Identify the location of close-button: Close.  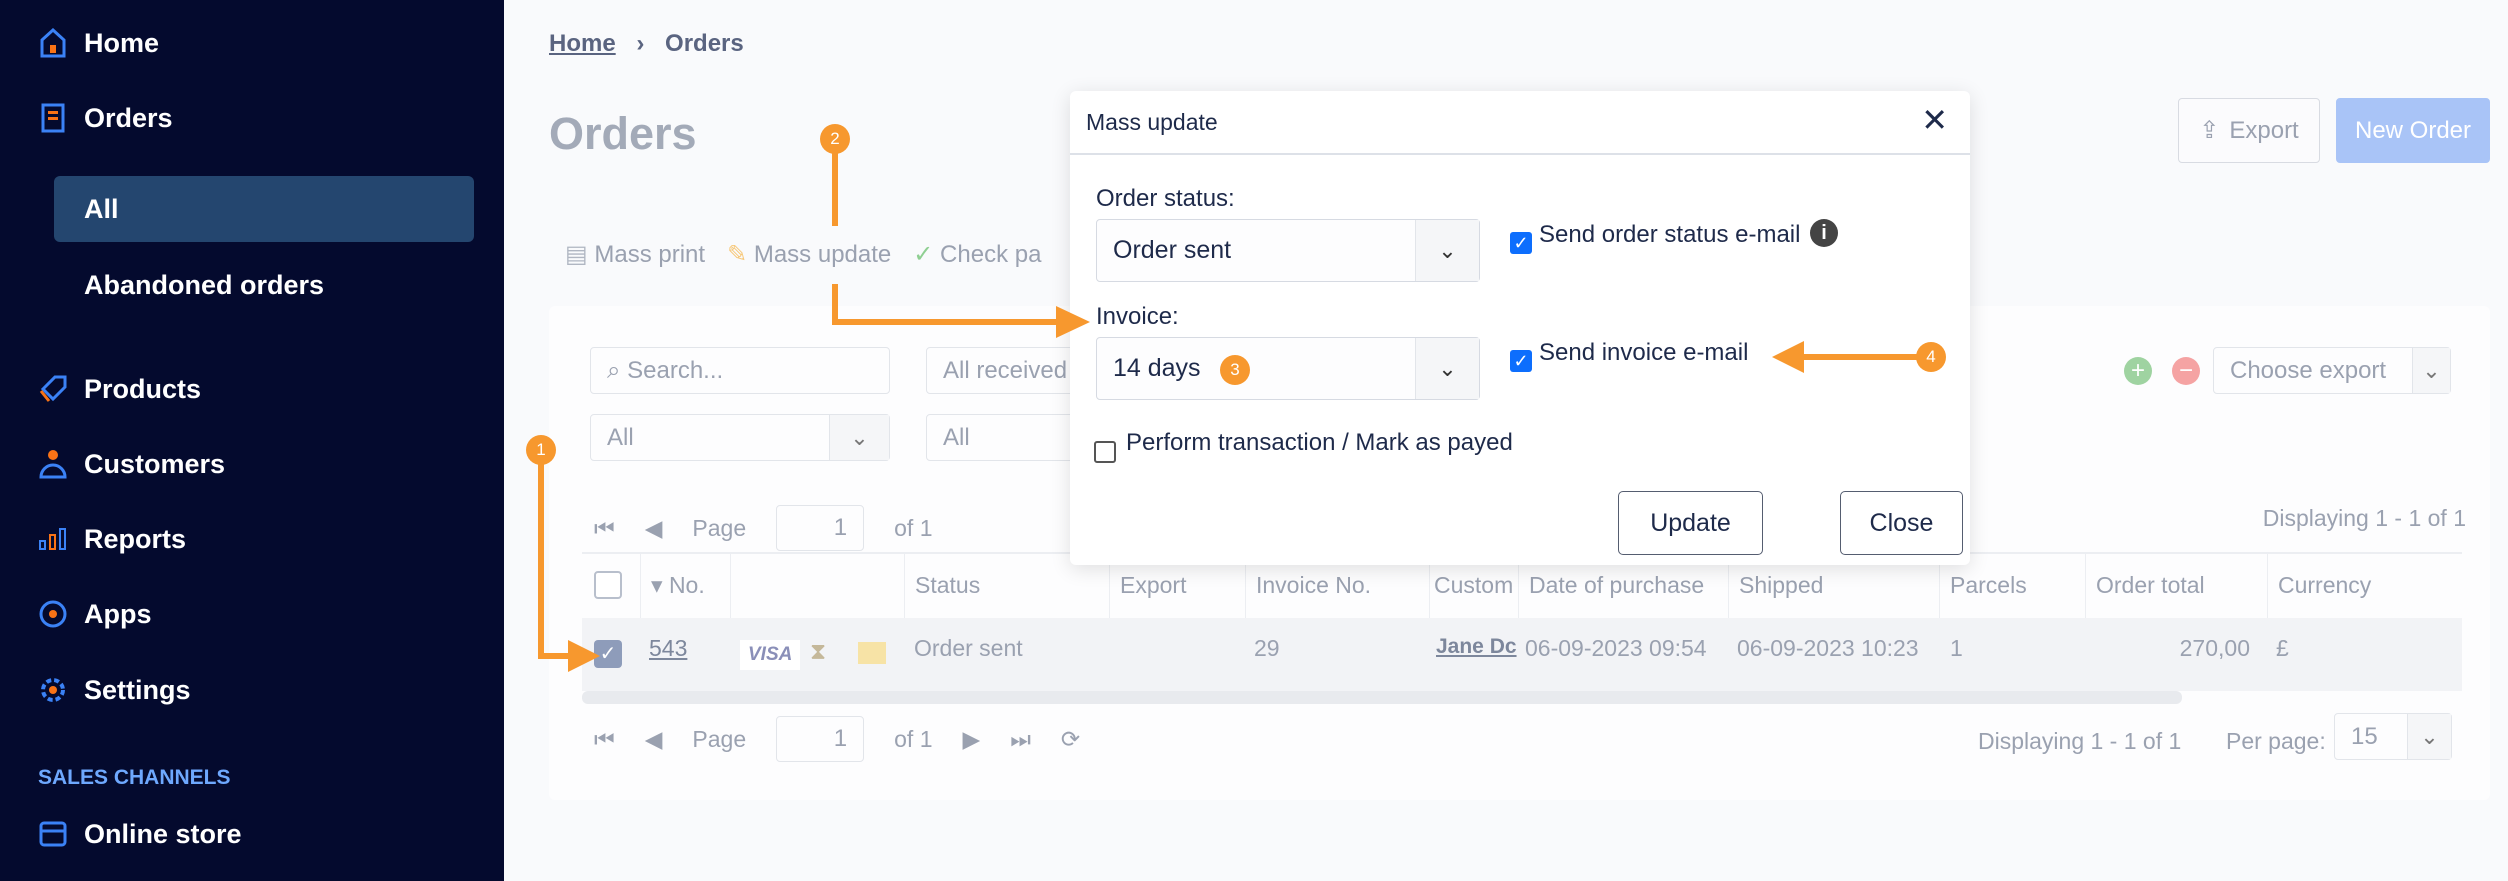
(1901, 523).